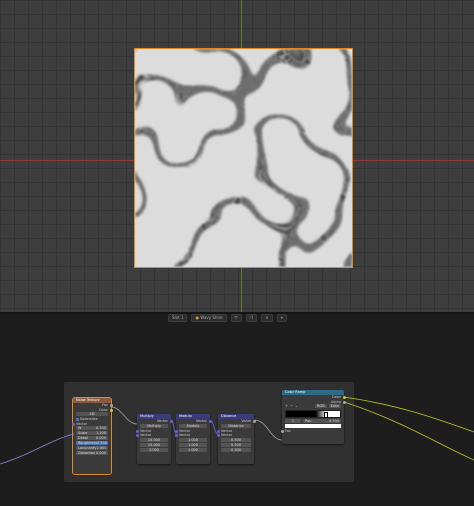 The height and width of the screenshot is (506, 474). I want to click on value-x: 1.000, so click(193, 439).